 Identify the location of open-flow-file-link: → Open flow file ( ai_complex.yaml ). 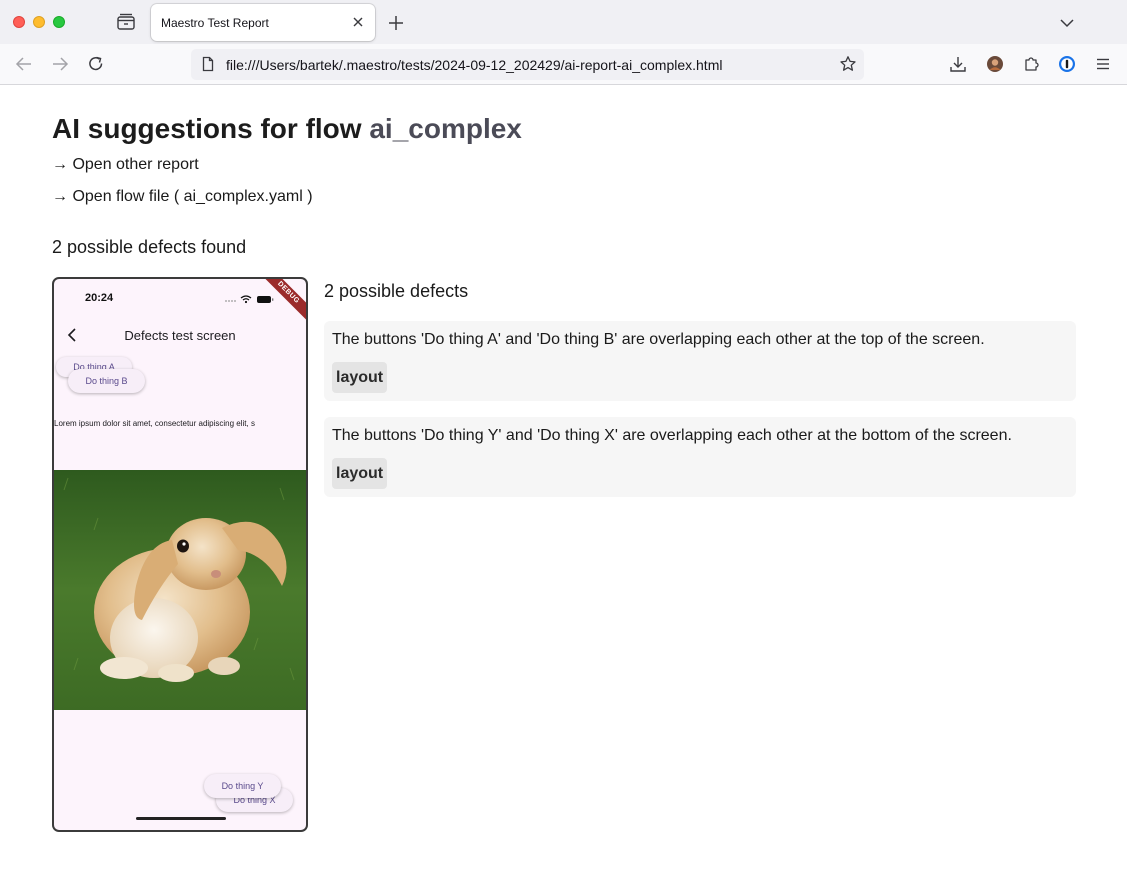
(182, 197).